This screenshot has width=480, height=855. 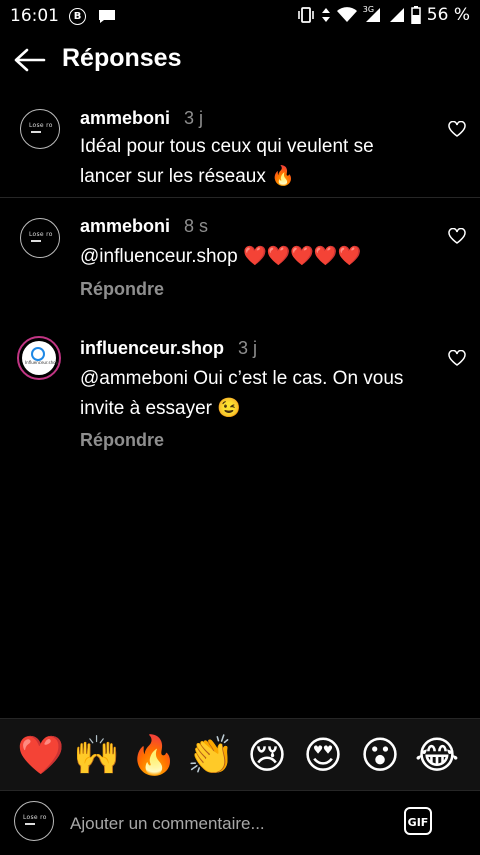 What do you see at coordinates (368, 9) in the screenshot?
I see `network-type: 3G` at bounding box center [368, 9].